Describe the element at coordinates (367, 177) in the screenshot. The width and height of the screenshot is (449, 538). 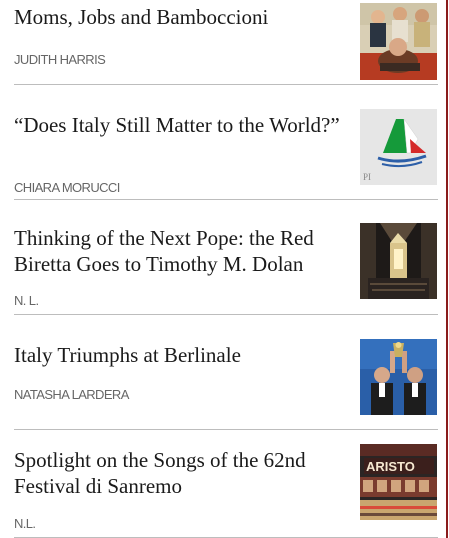
I see `logo-text: PI` at that location.